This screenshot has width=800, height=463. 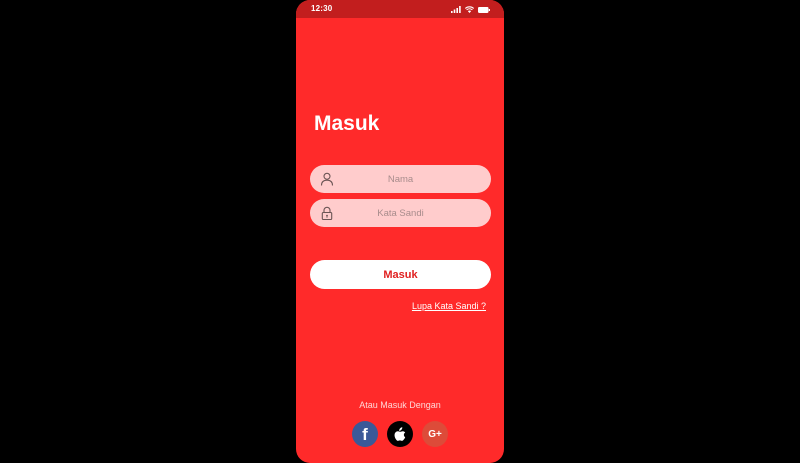 I want to click on apple-login-button, so click(x=400, y=434).